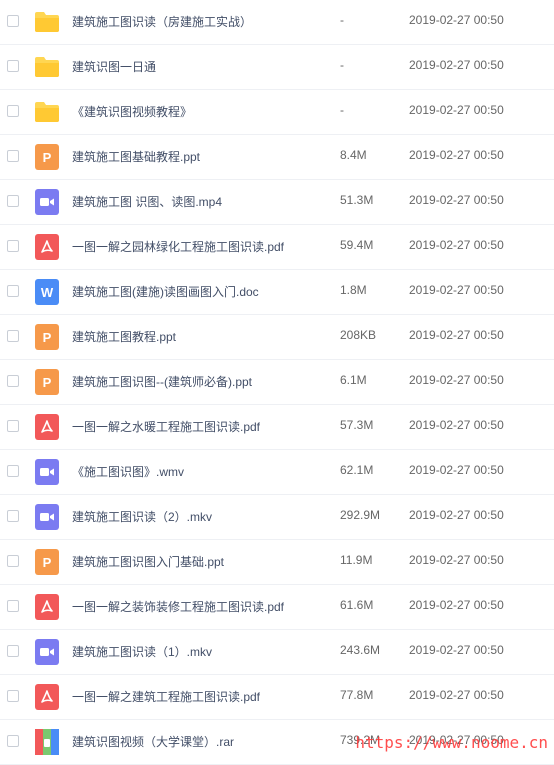 This screenshot has width=554, height=765. I want to click on file-size: 11.9M, so click(356, 560).